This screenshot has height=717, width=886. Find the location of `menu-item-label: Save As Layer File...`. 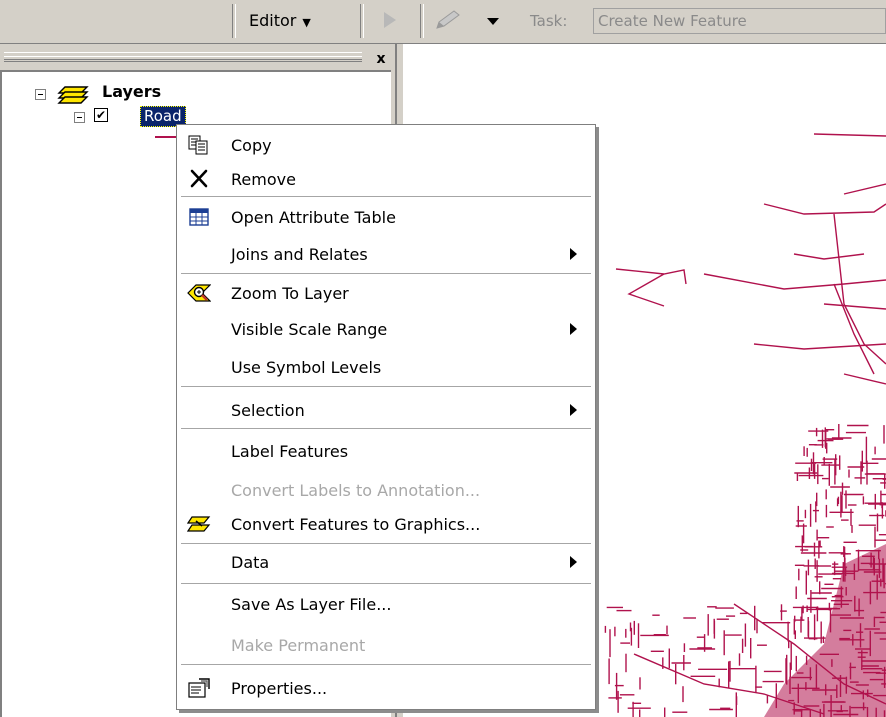

menu-item-label: Save As Layer File... is located at coordinates (311, 604).